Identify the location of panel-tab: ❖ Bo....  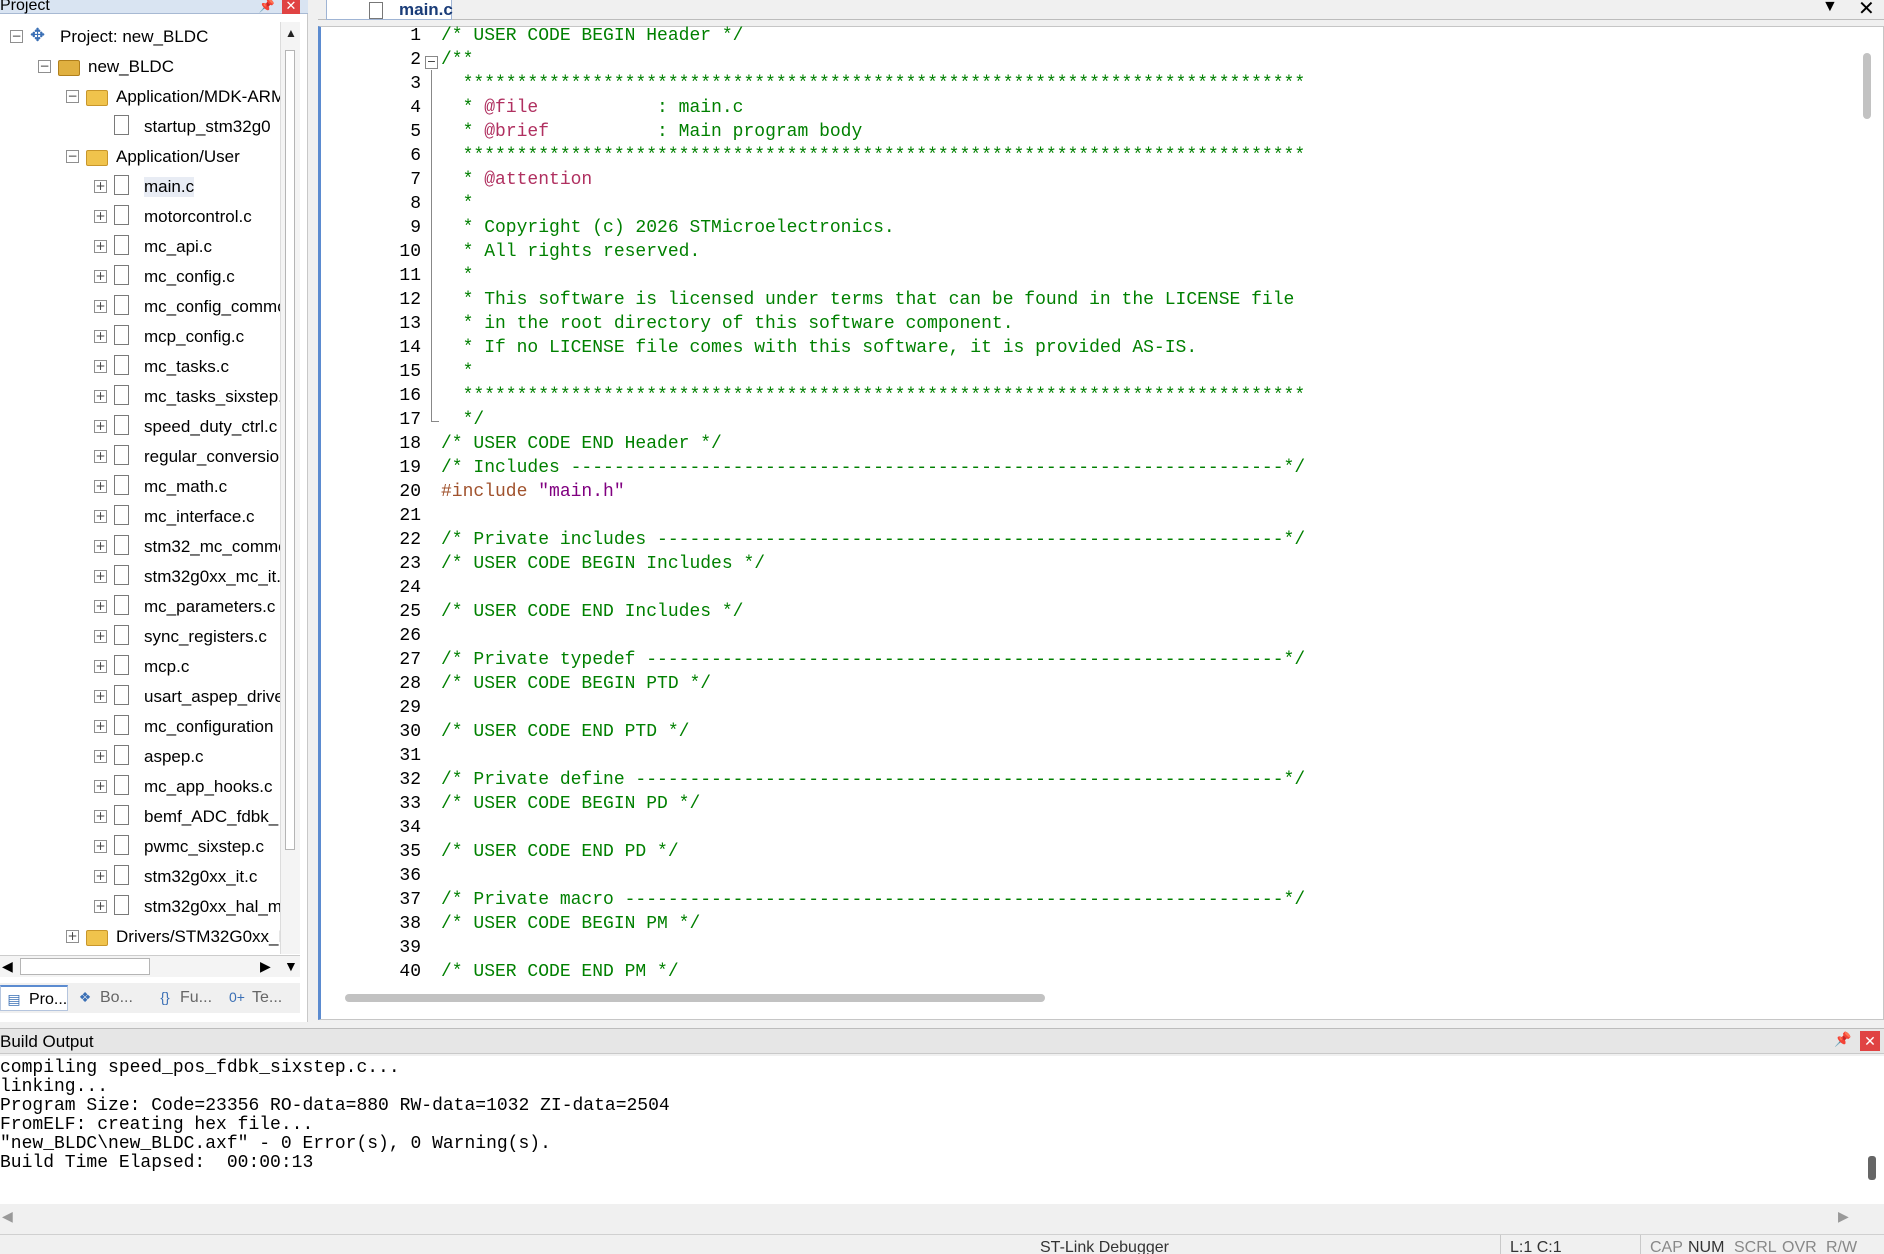
(102, 998).